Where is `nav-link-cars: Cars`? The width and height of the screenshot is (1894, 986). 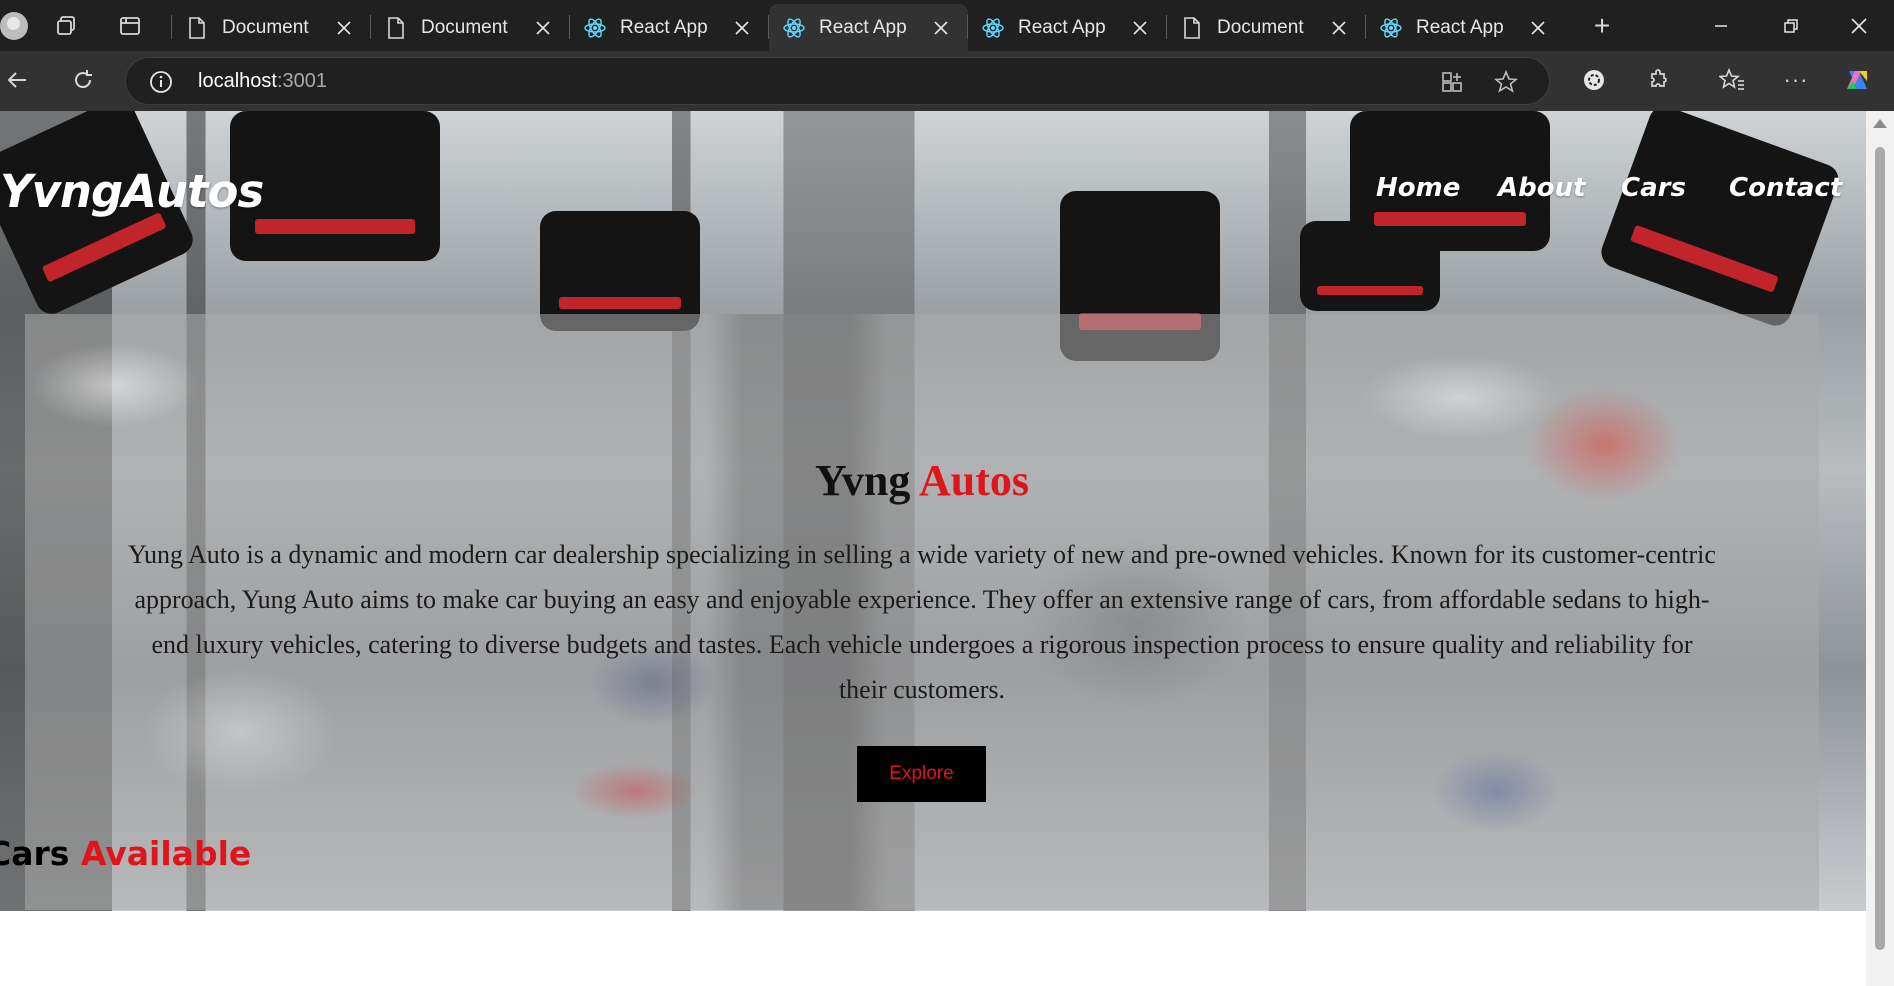 nav-link-cars: Cars is located at coordinates (1653, 188).